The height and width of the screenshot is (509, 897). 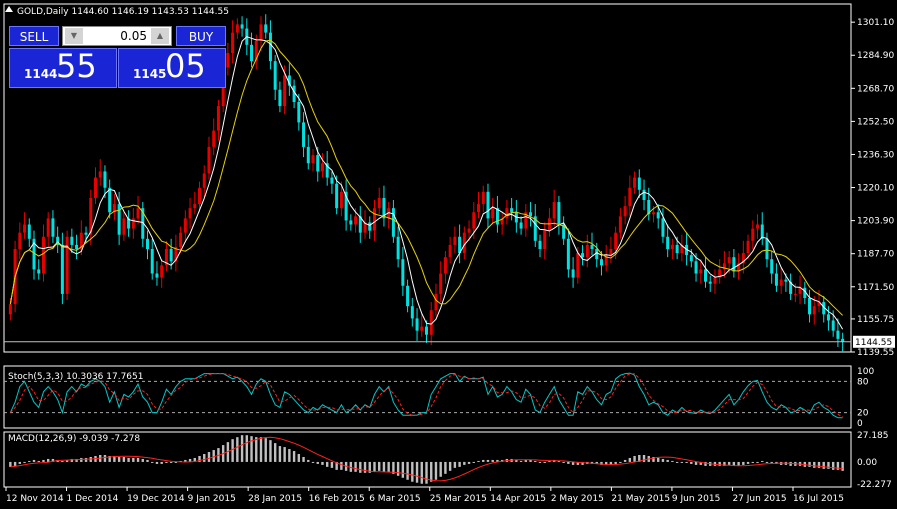 What do you see at coordinates (212, 499) in the screenshot?
I see `time-tick-label: 9 Jan 2015` at bounding box center [212, 499].